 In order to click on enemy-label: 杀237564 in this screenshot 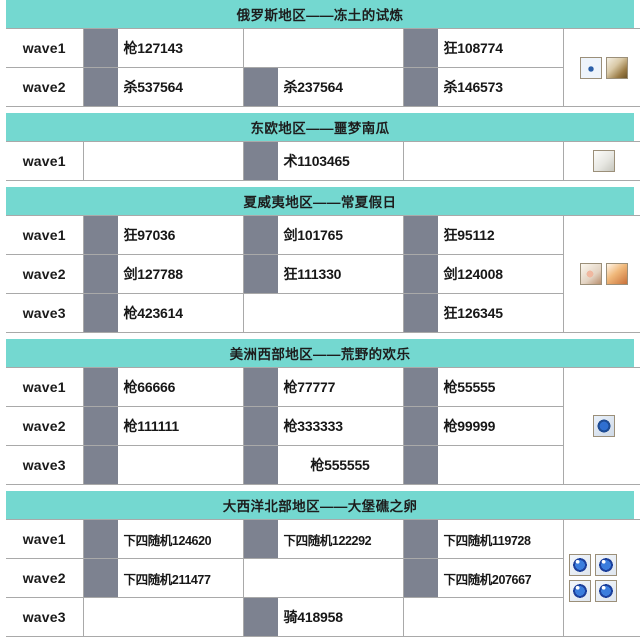, I will do `click(340, 87)`.